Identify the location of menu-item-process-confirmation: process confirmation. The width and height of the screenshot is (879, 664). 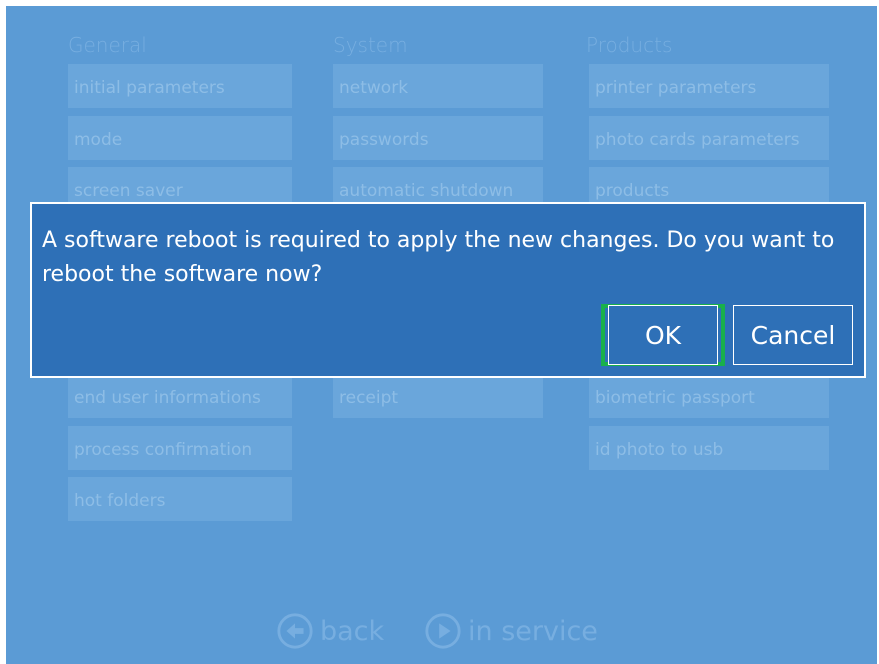
(180, 448).